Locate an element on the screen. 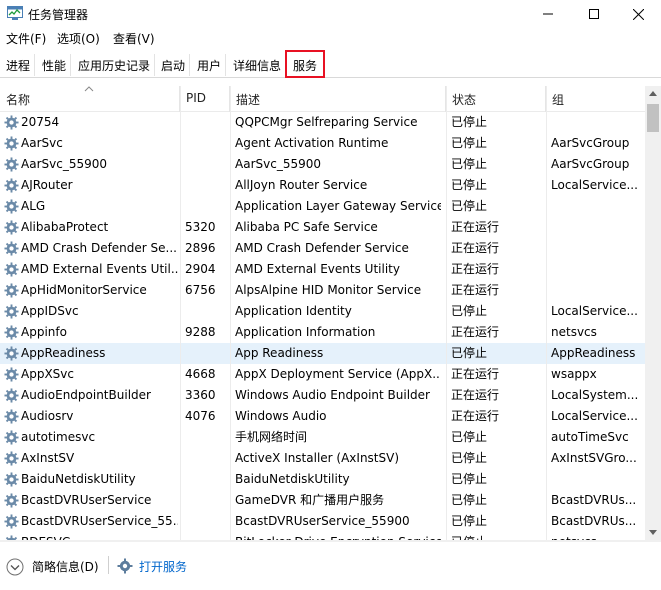 This screenshot has height=590, width=661. service-name: AarSvc_55900 is located at coordinates (64, 164).